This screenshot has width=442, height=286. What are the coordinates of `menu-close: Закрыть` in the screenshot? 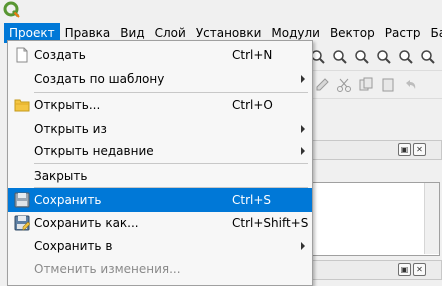 It's located at (160, 176).